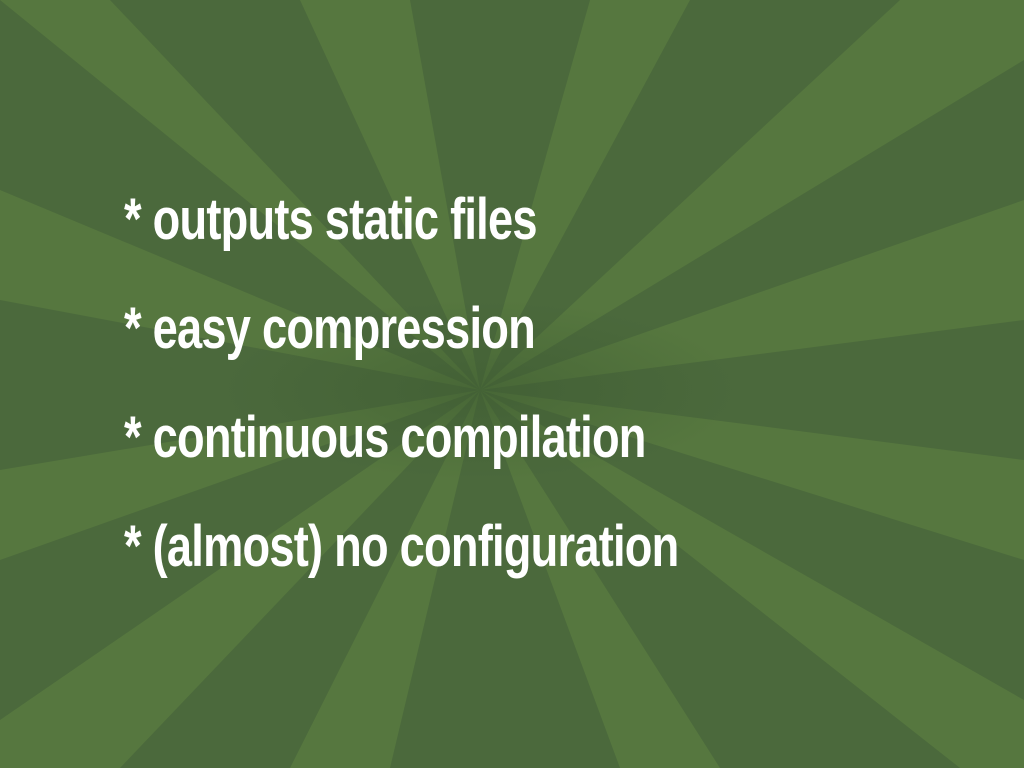 Image resolution: width=1024 pixels, height=768 pixels. What do you see at coordinates (399, 437) in the screenshot?
I see `bullet-text: continuous compilation` at bounding box center [399, 437].